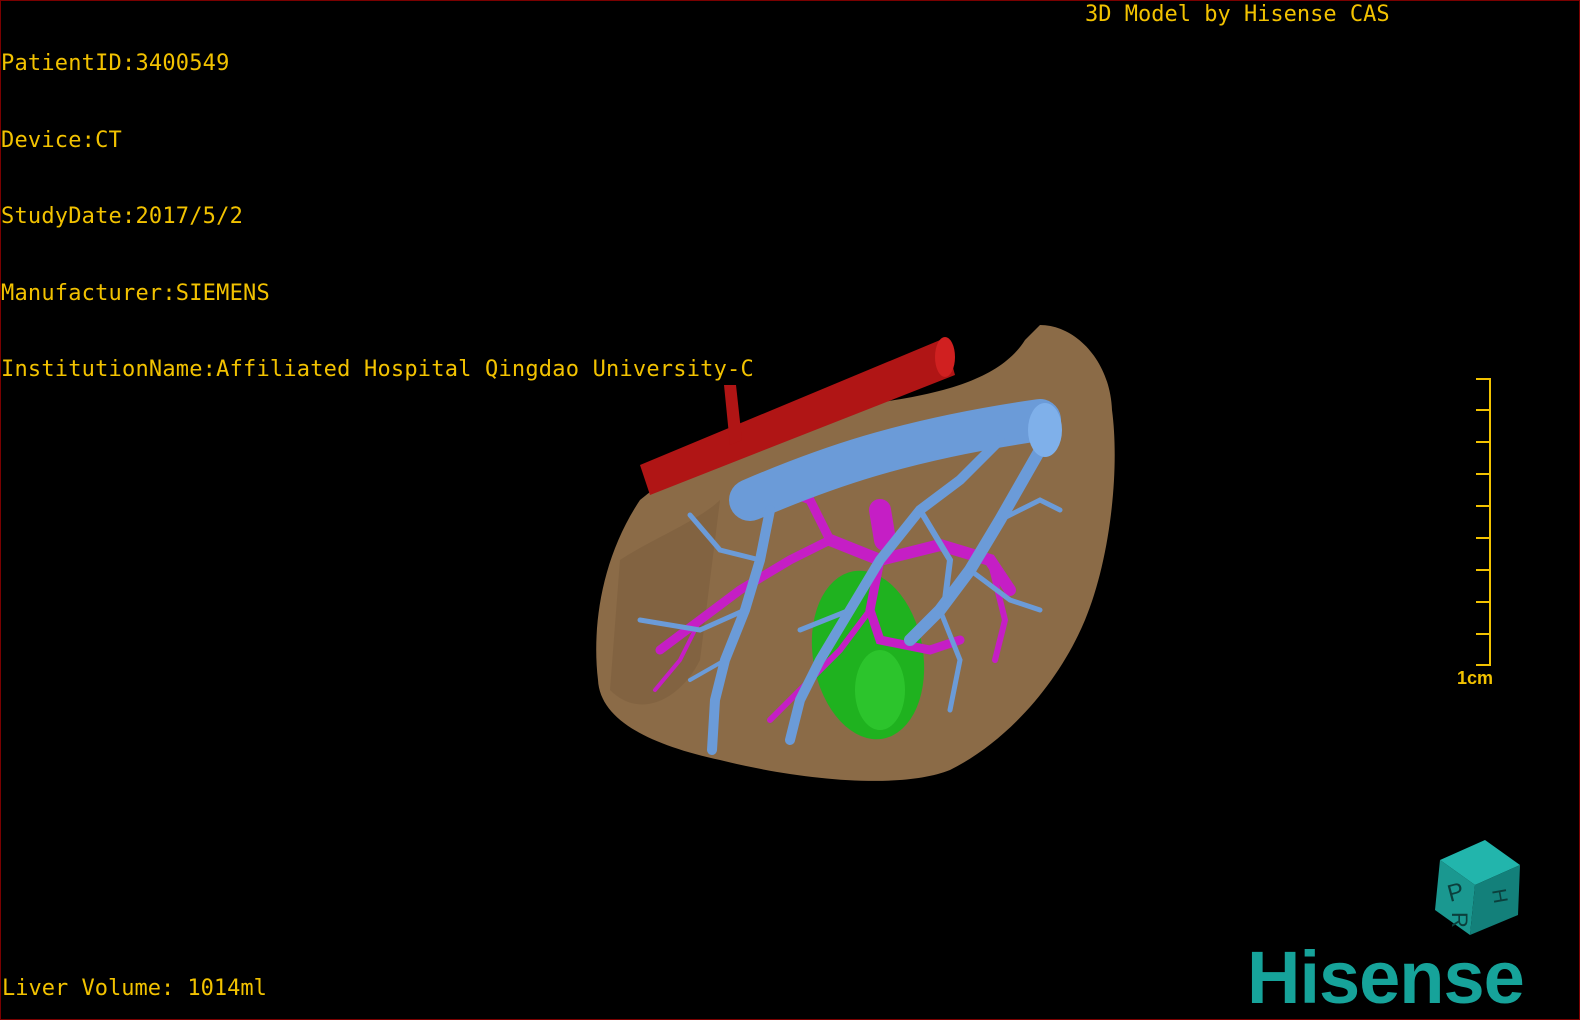 The width and height of the screenshot is (1580, 1020). What do you see at coordinates (880, 690) in the screenshot?
I see `gallbladder-highlight` at bounding box center [880, 690].